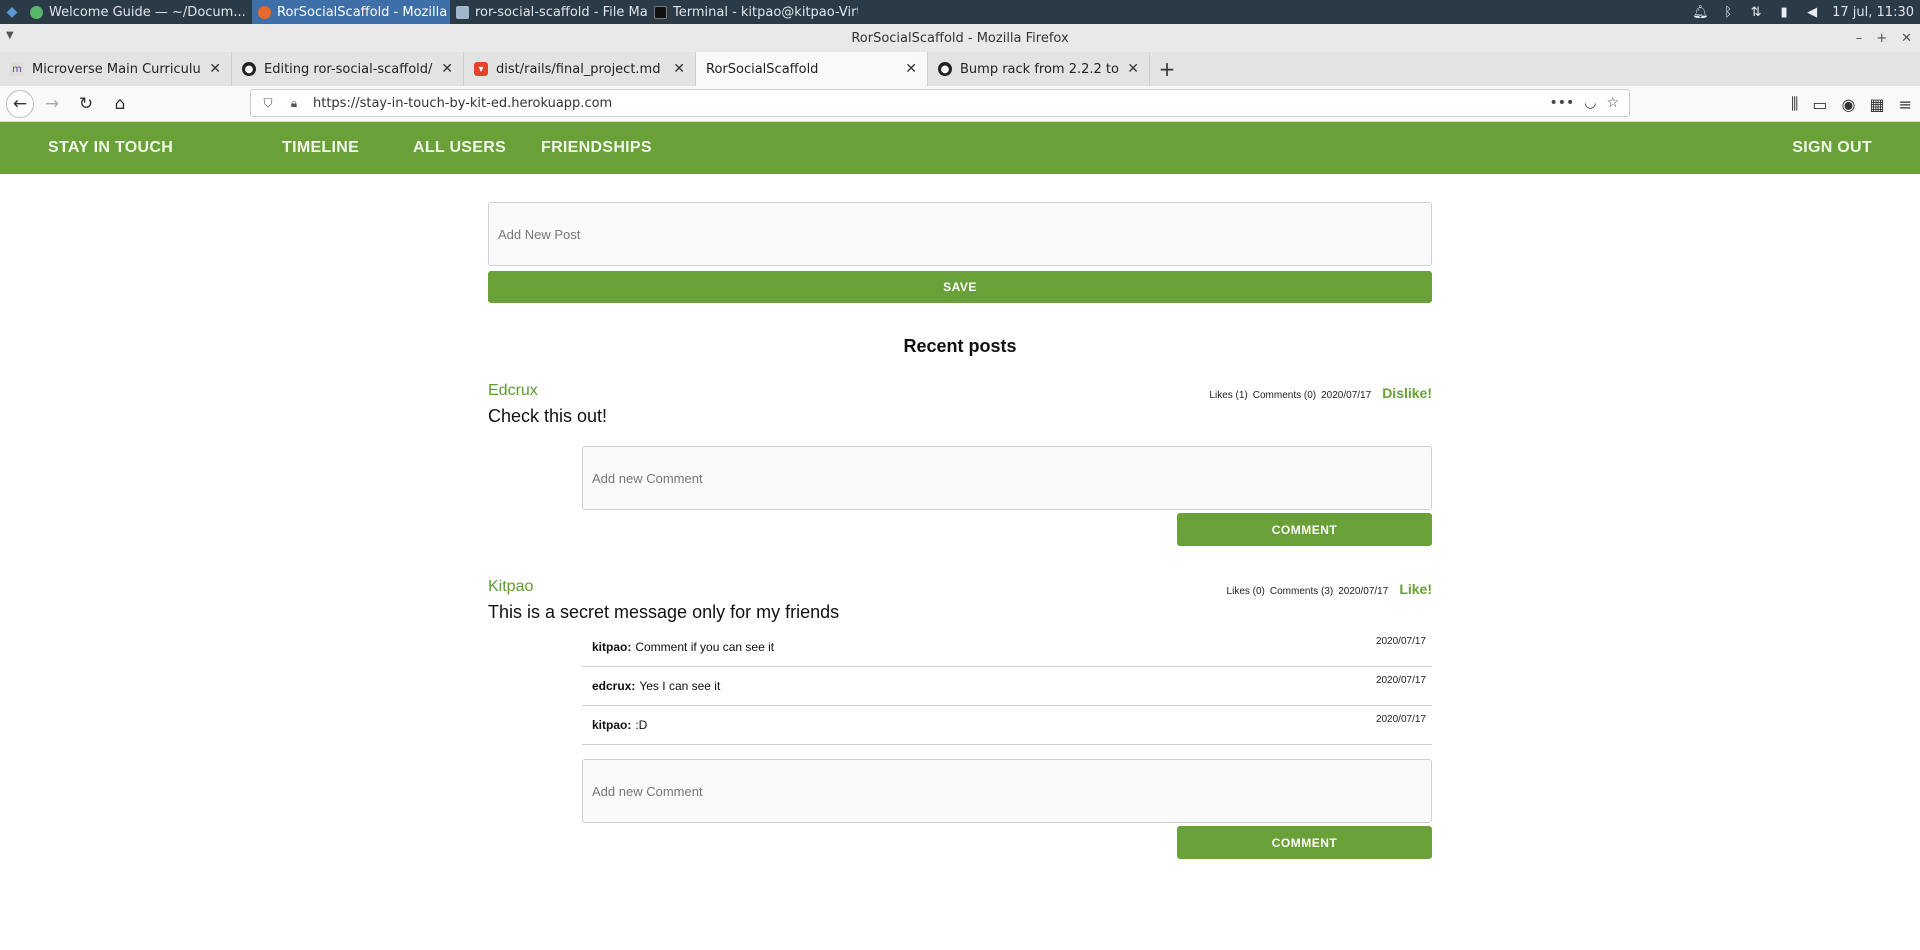  What do you see at coordinates (1881, 38) in the screenshot?
I see `maximize-icon: +` at bounding box center [1881, 38].